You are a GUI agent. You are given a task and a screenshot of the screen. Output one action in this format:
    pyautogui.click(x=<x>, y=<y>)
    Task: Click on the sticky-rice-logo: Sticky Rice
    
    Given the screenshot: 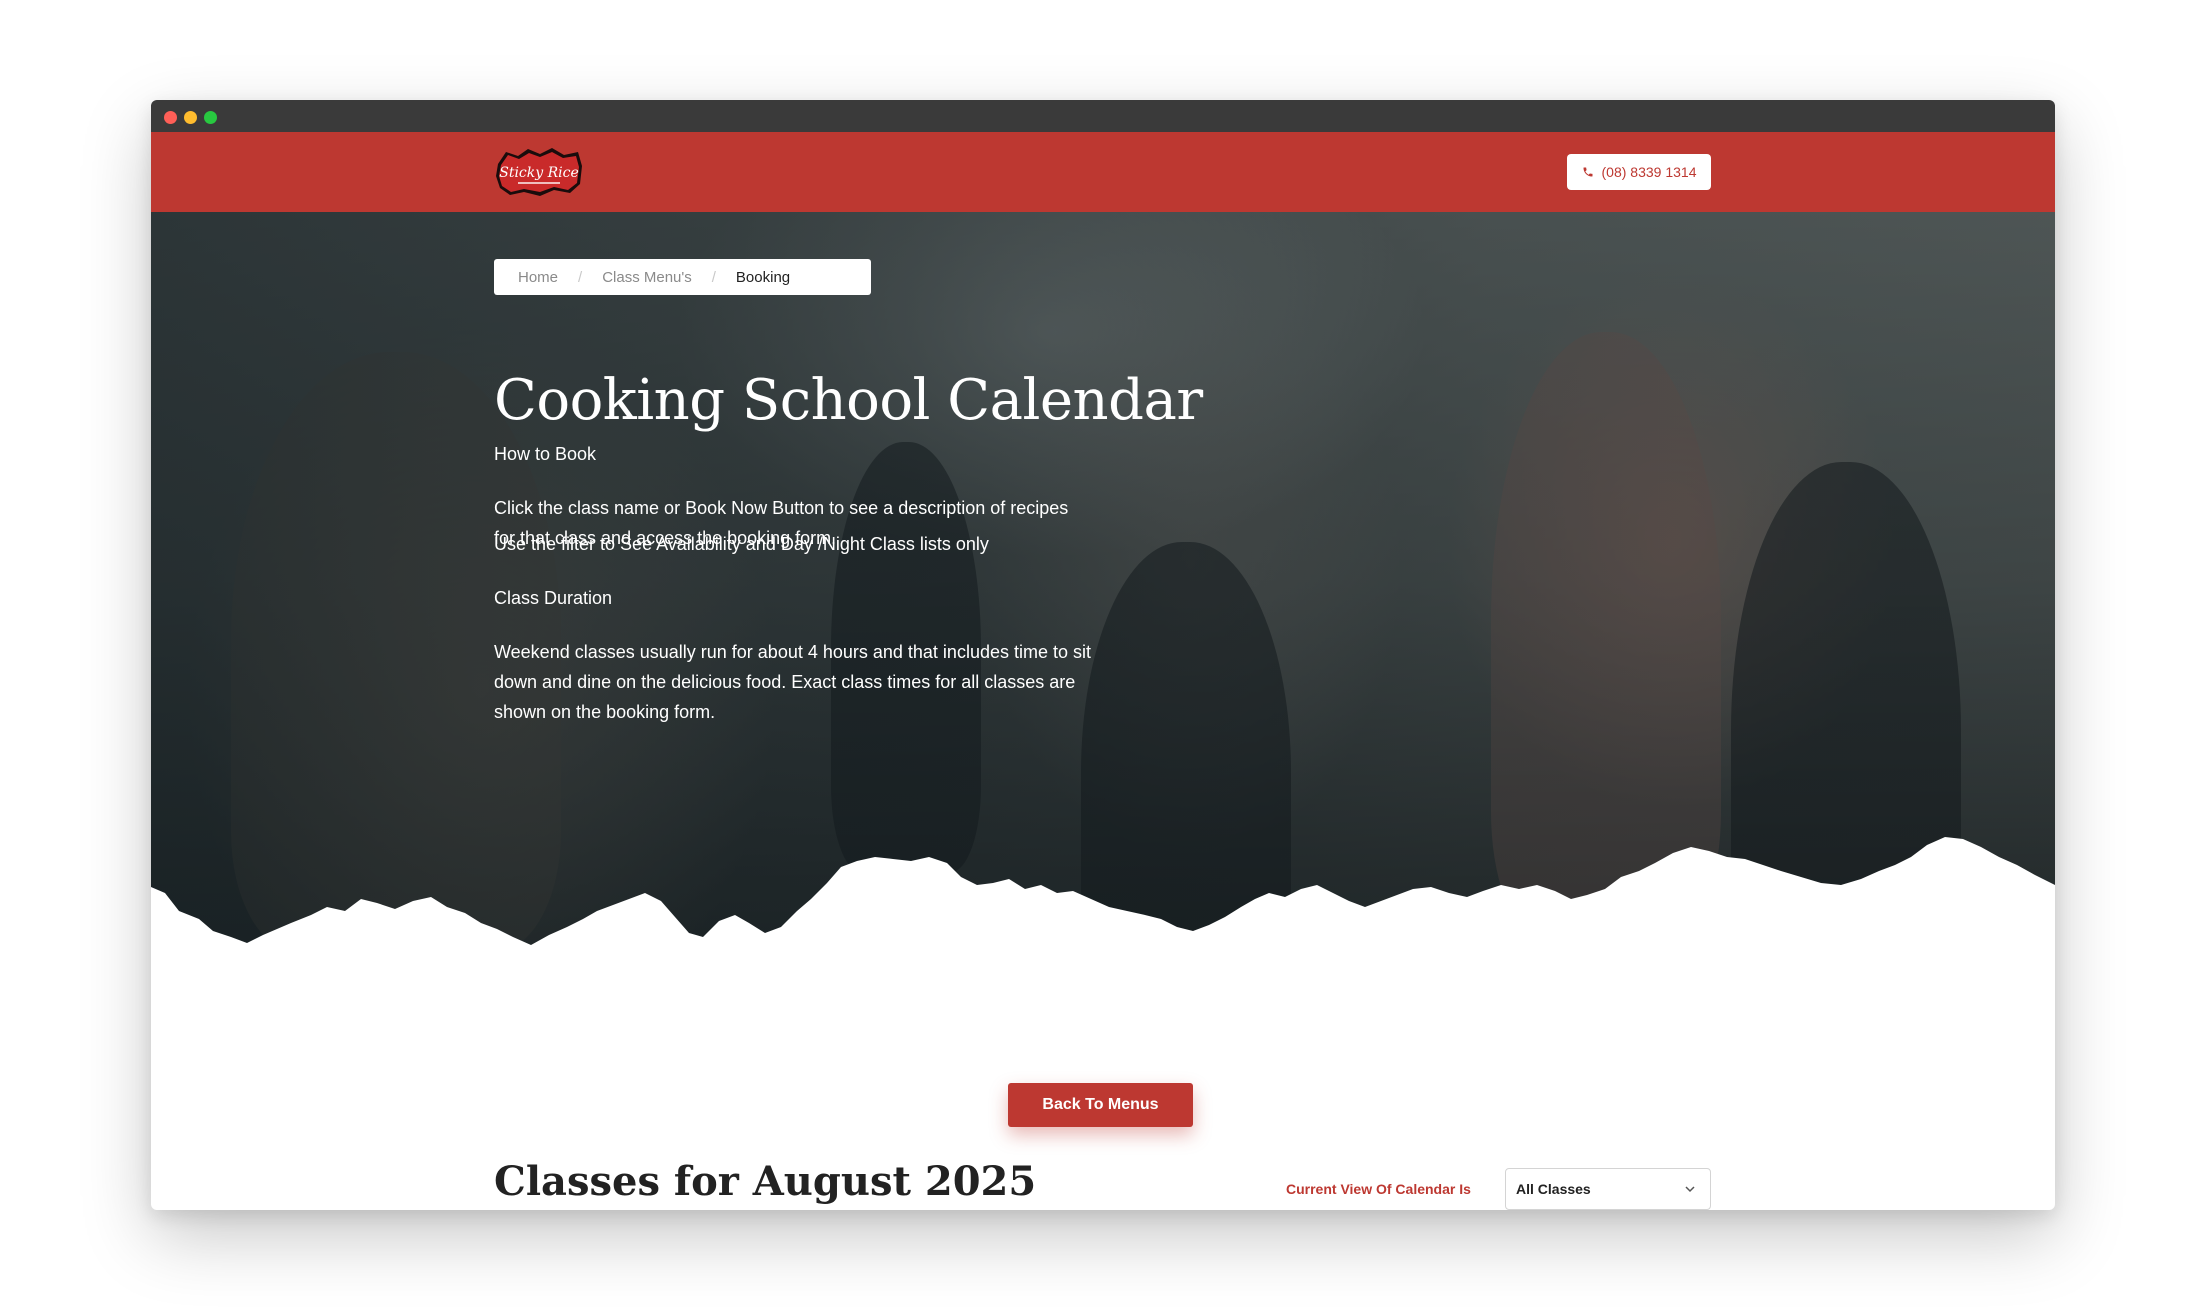 What is the action you would take?
    pyautogui.click(x=539, y=172)
    